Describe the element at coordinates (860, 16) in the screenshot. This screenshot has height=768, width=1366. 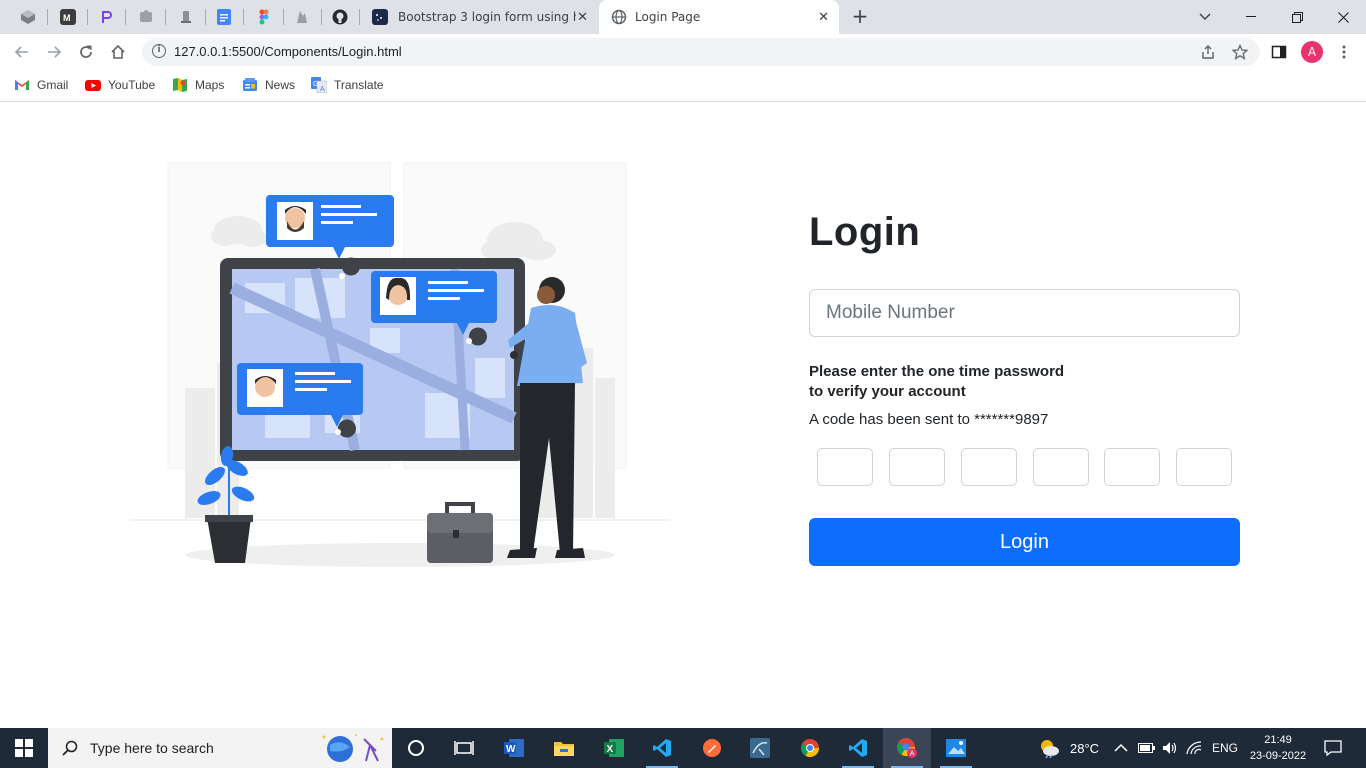
I see `new-tab-button: +` at that location.